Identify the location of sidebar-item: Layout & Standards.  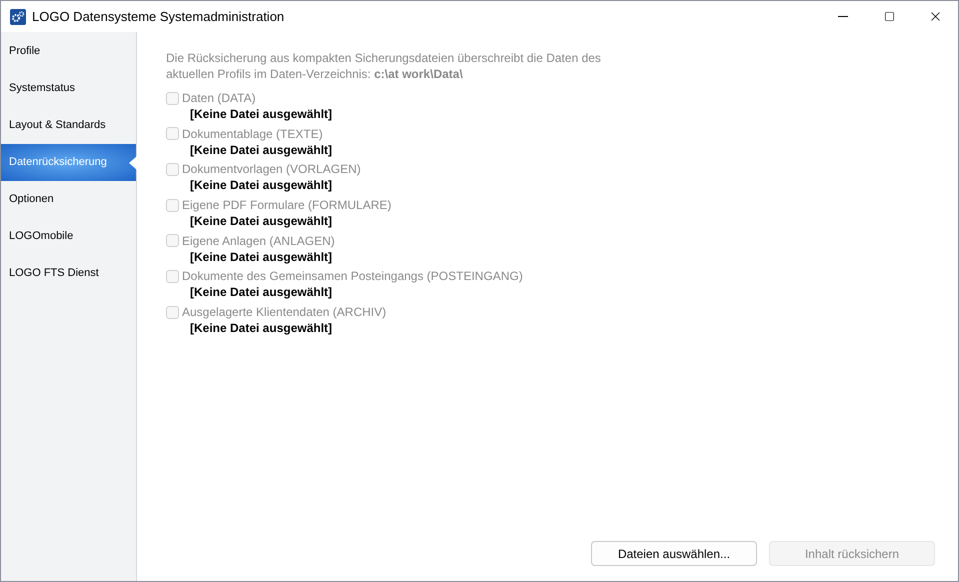
(68, 125).